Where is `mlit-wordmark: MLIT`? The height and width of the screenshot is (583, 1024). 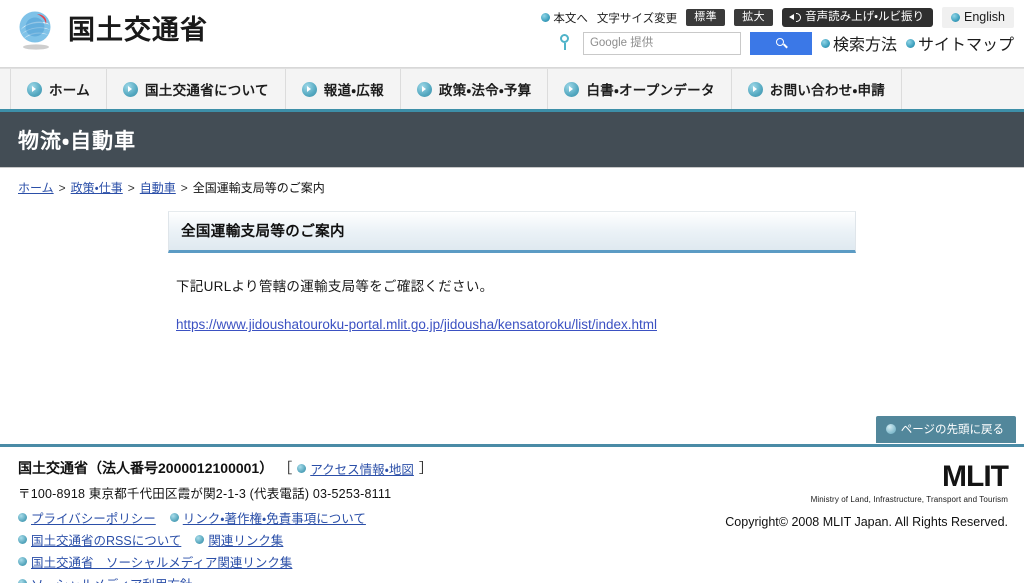
mlit-wordmark: MLIT is located at coordinates (975, 476).